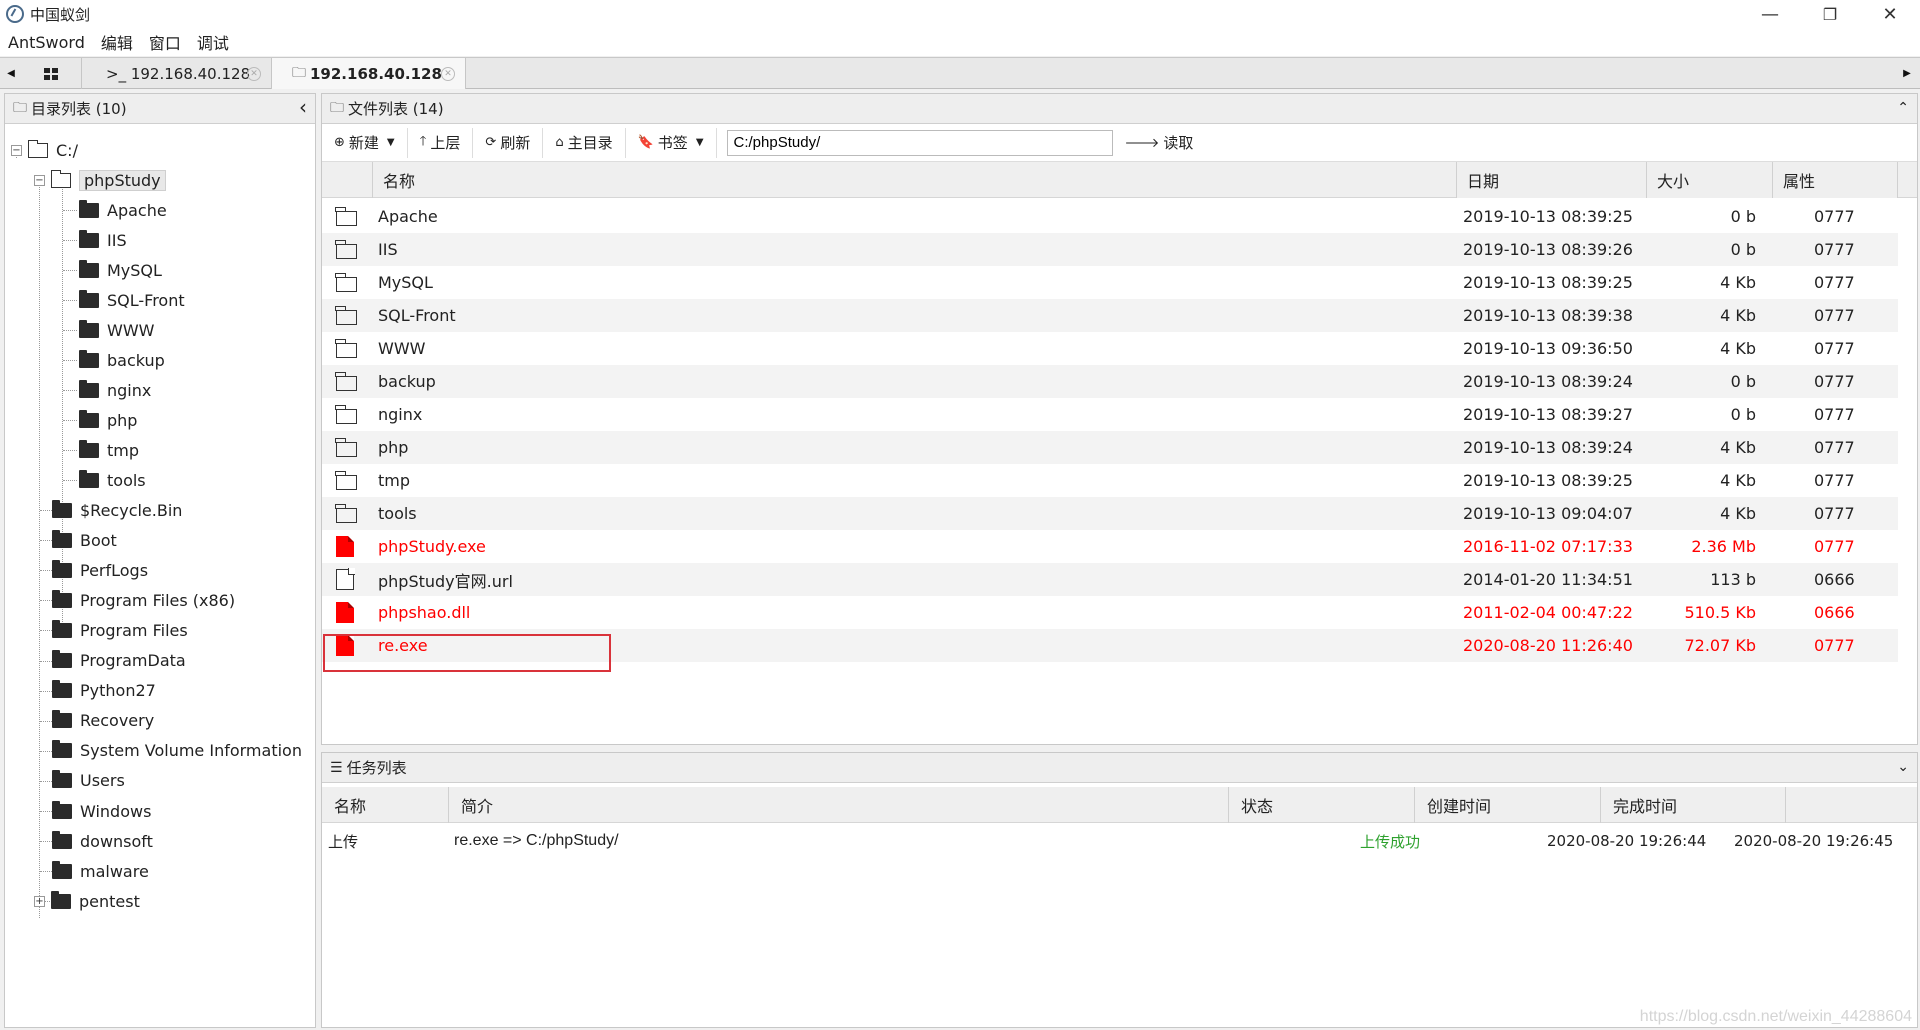 The width and height of the screenshot is (1920, 1030). What do you see at coordinates (671, 142) in the screenshot?
I see `bookmark-button: 🔖 书签 ▼` at bounding box center [671, 142].